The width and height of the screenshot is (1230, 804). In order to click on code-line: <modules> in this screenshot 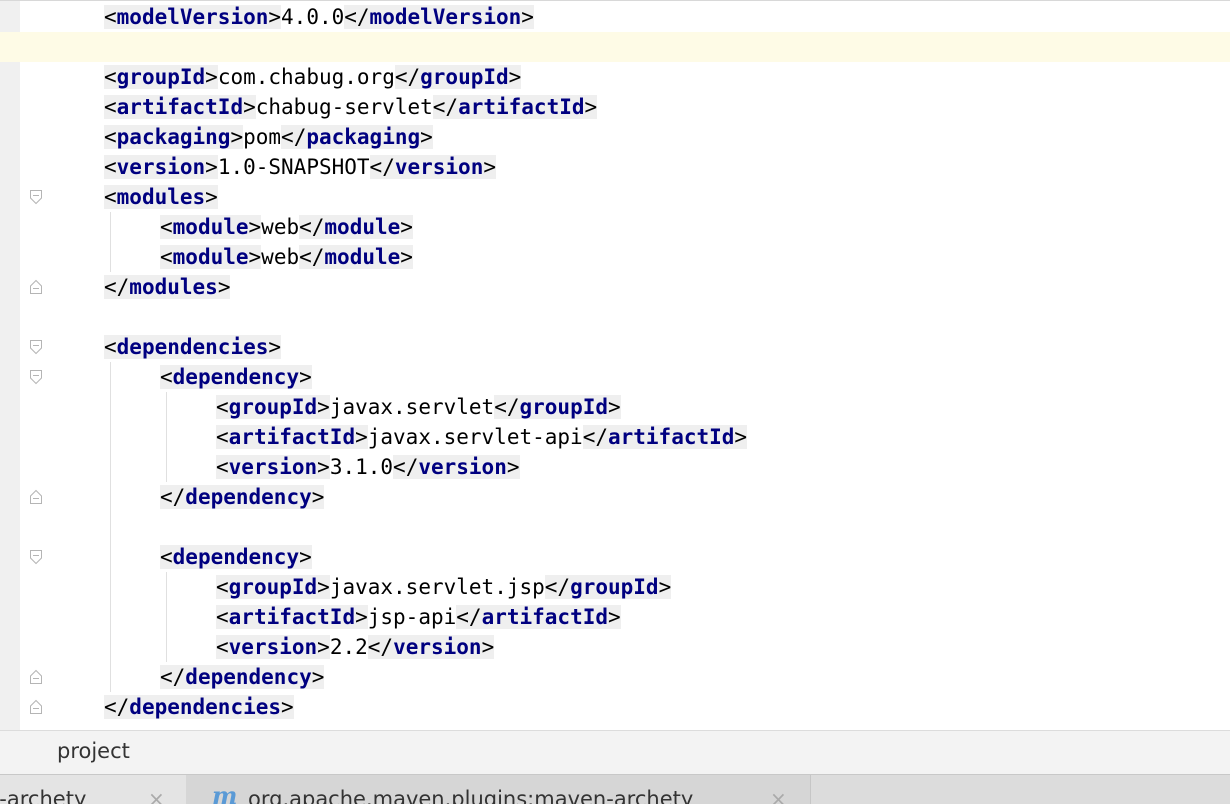, I will do `click(615, 197)`.